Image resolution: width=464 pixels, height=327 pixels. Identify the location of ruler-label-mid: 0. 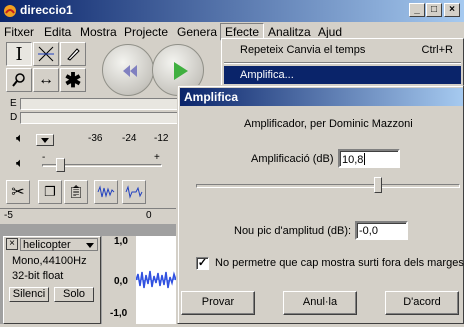
(149, 215).